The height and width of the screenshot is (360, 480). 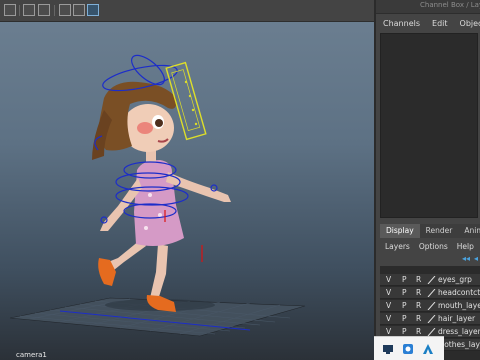 What do you see at coordinates (456, 318) in the screenshot?
I see `layer-name: hair_layer` at bounding box center [456, 318].